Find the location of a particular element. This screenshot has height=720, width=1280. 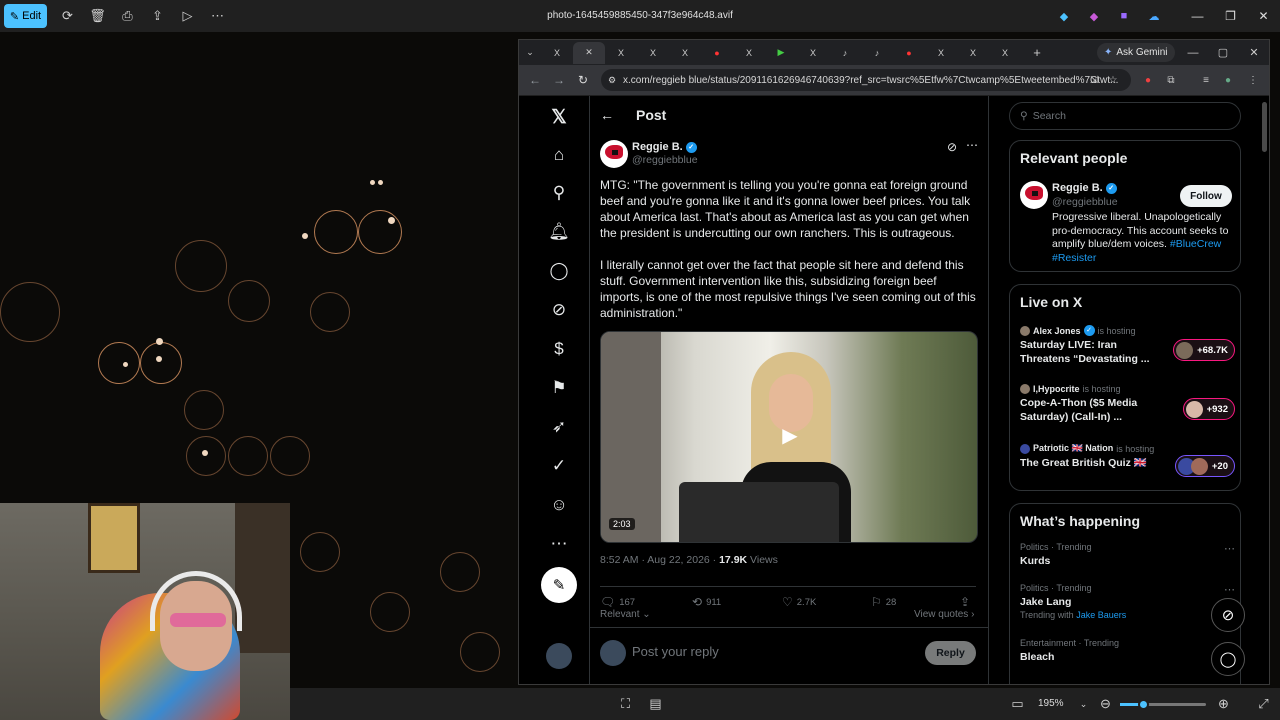

author-avatar is located at coordinates (614, 154).